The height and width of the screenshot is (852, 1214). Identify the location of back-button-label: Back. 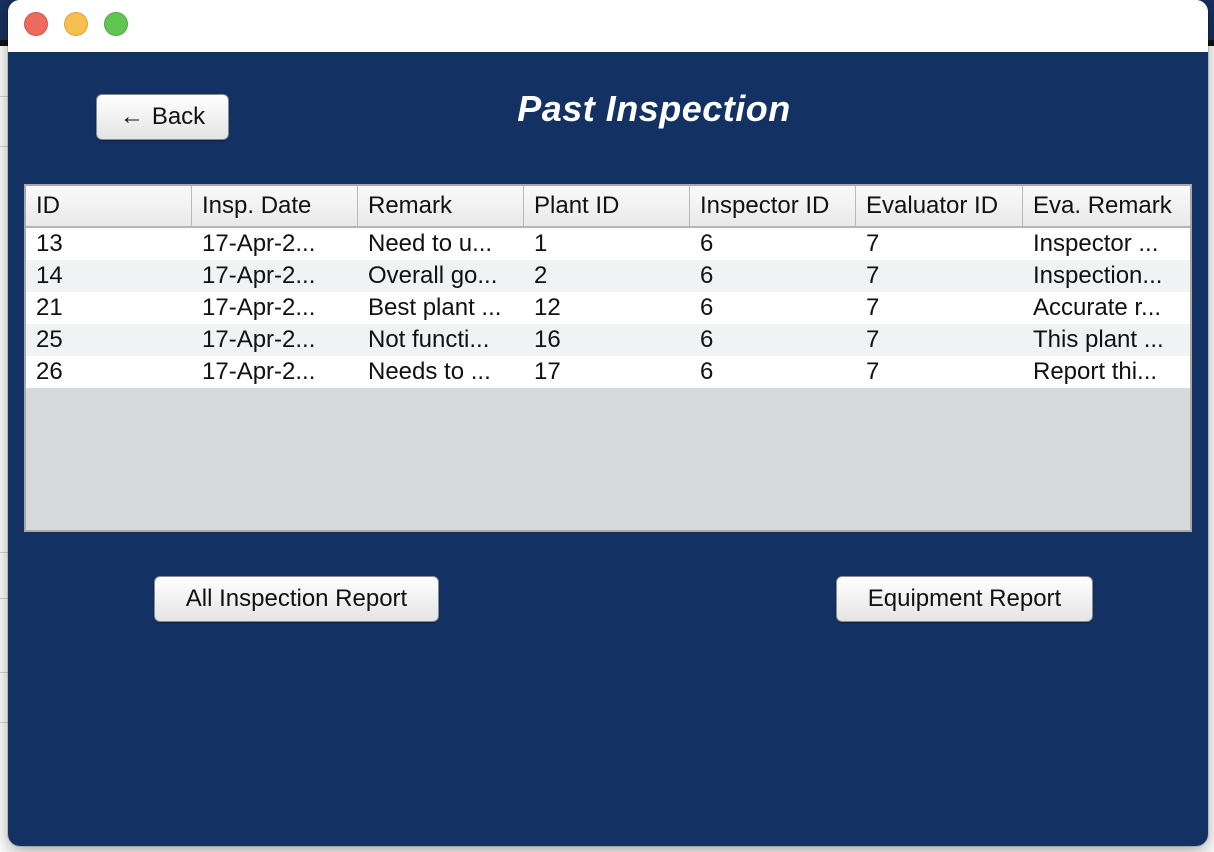
(178, 116).